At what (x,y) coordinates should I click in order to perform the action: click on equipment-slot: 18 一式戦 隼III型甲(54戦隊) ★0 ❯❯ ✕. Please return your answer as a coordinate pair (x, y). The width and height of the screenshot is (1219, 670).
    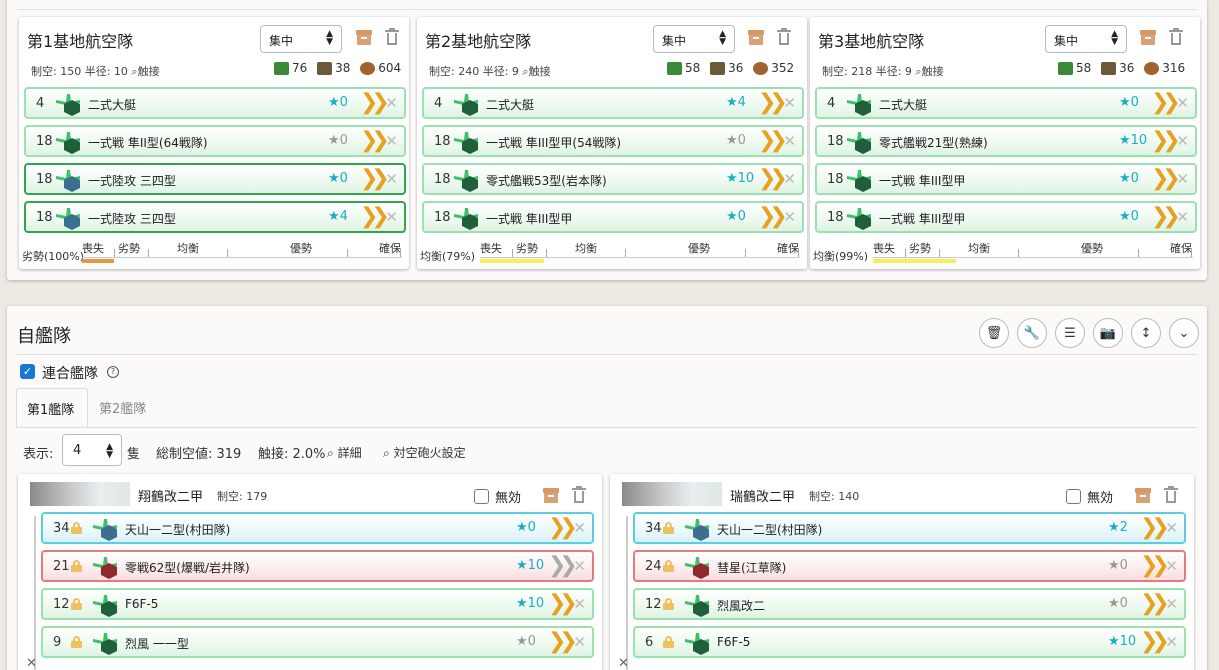
    Looking at the image, I should click on (613, 141).